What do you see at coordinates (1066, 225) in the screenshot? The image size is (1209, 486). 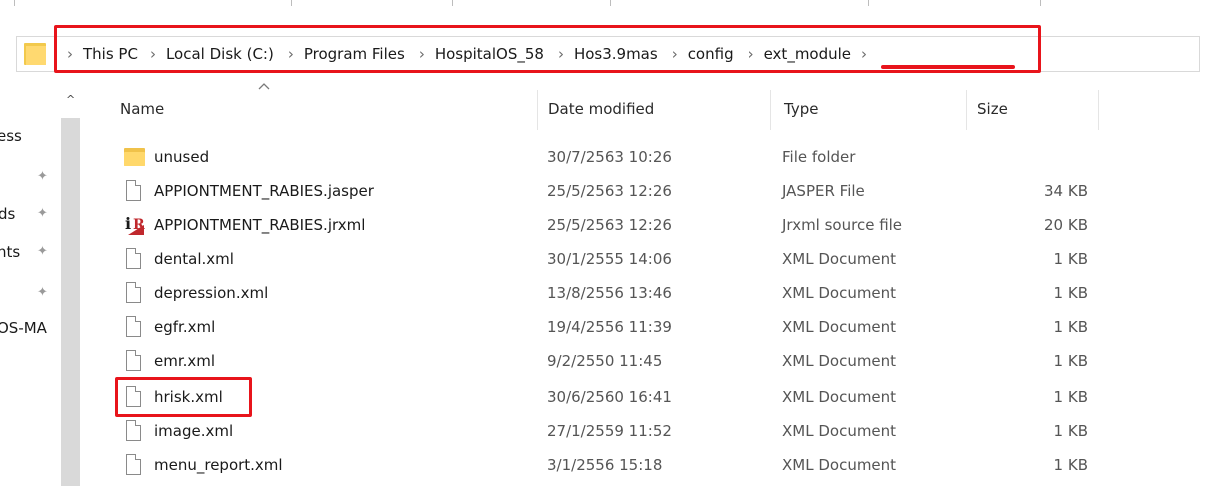 I see `file-size: 20 KB` at bounding box center [1066, 225].